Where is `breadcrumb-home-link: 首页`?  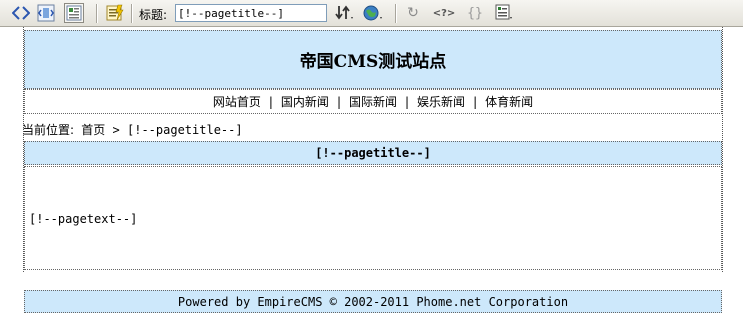 breadcrumb-home-link: 首页 is located at coordinates (93, 130).